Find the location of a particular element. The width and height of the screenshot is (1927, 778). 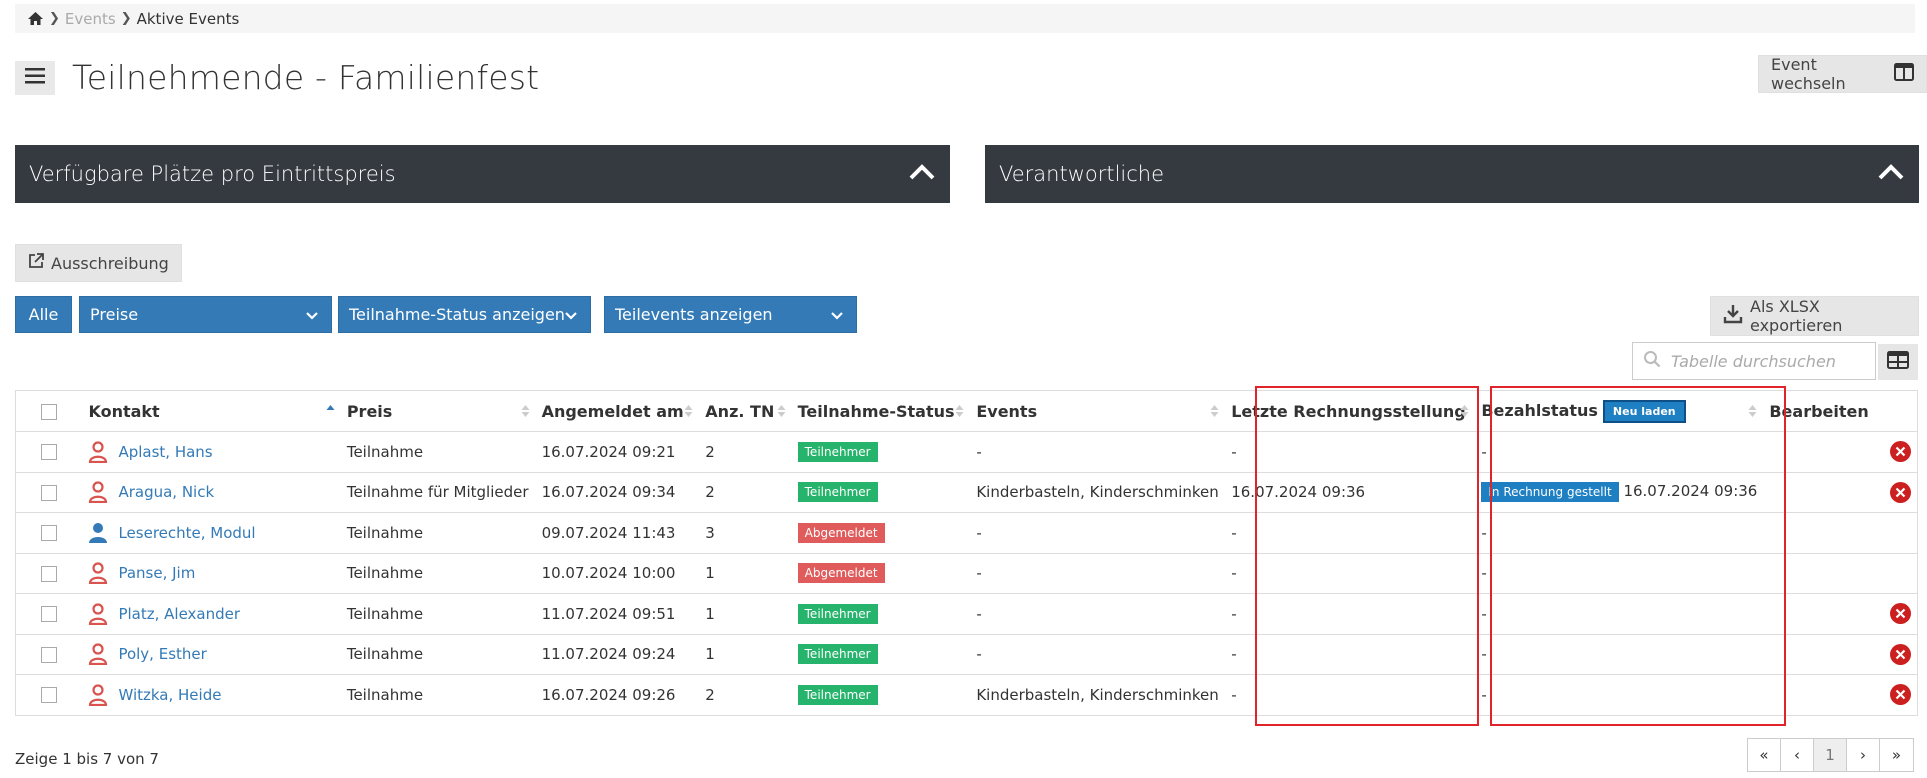

contact-link: Witzka, Heide is located at coordinates (169, 695).